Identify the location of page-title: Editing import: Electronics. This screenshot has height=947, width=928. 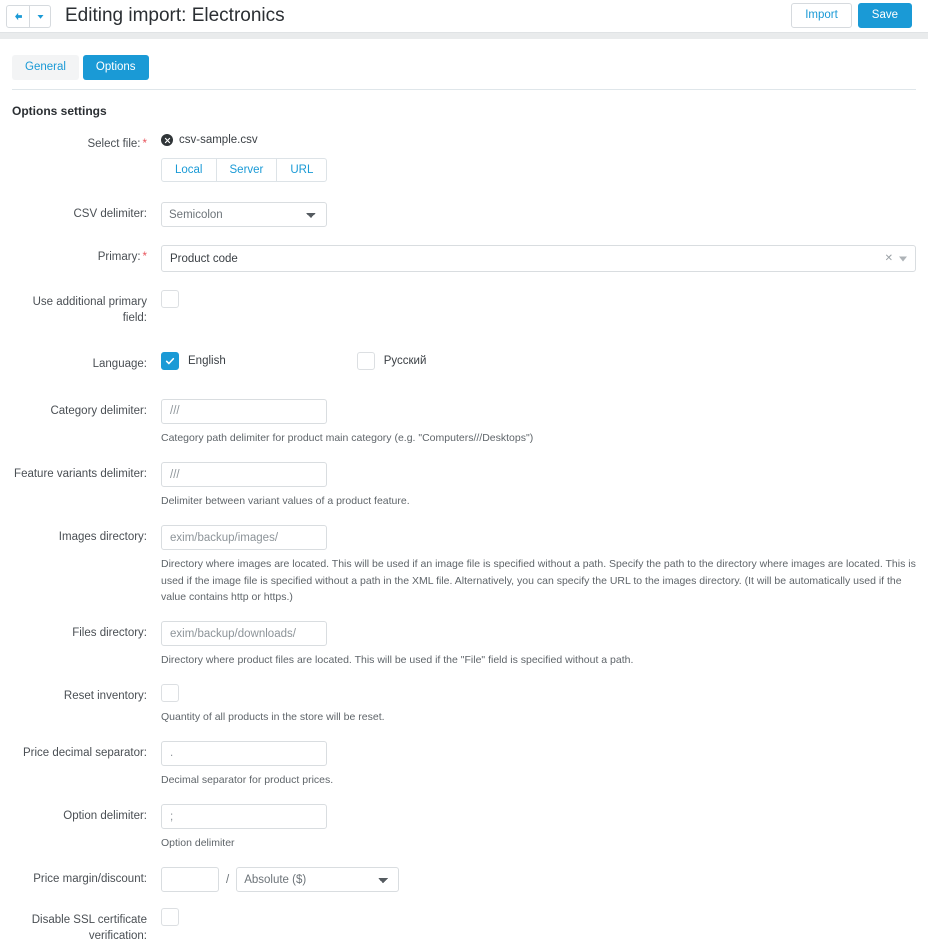
(175, 15).